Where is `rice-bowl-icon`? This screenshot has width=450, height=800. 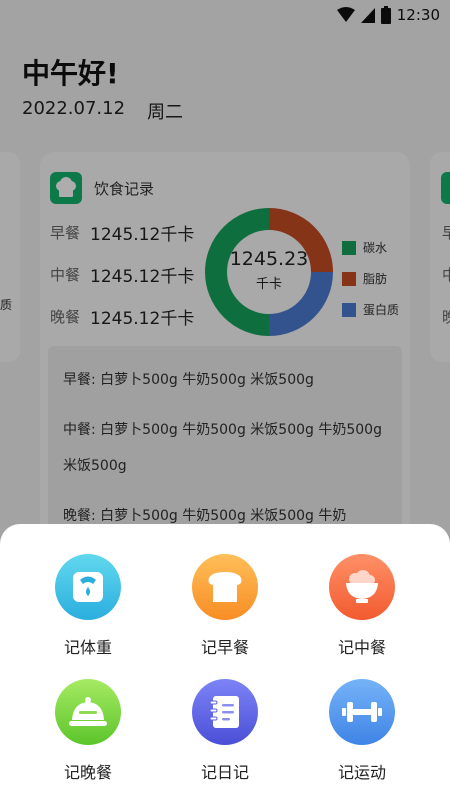 rice-bowl-icon is located at coordinates (362, 586).